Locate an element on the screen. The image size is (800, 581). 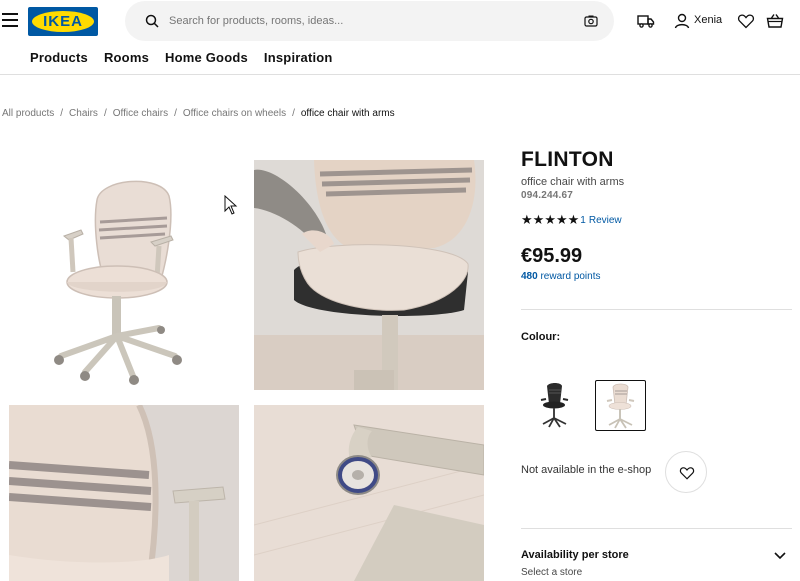
product-image-backrest is located at coordinates (124, 493).